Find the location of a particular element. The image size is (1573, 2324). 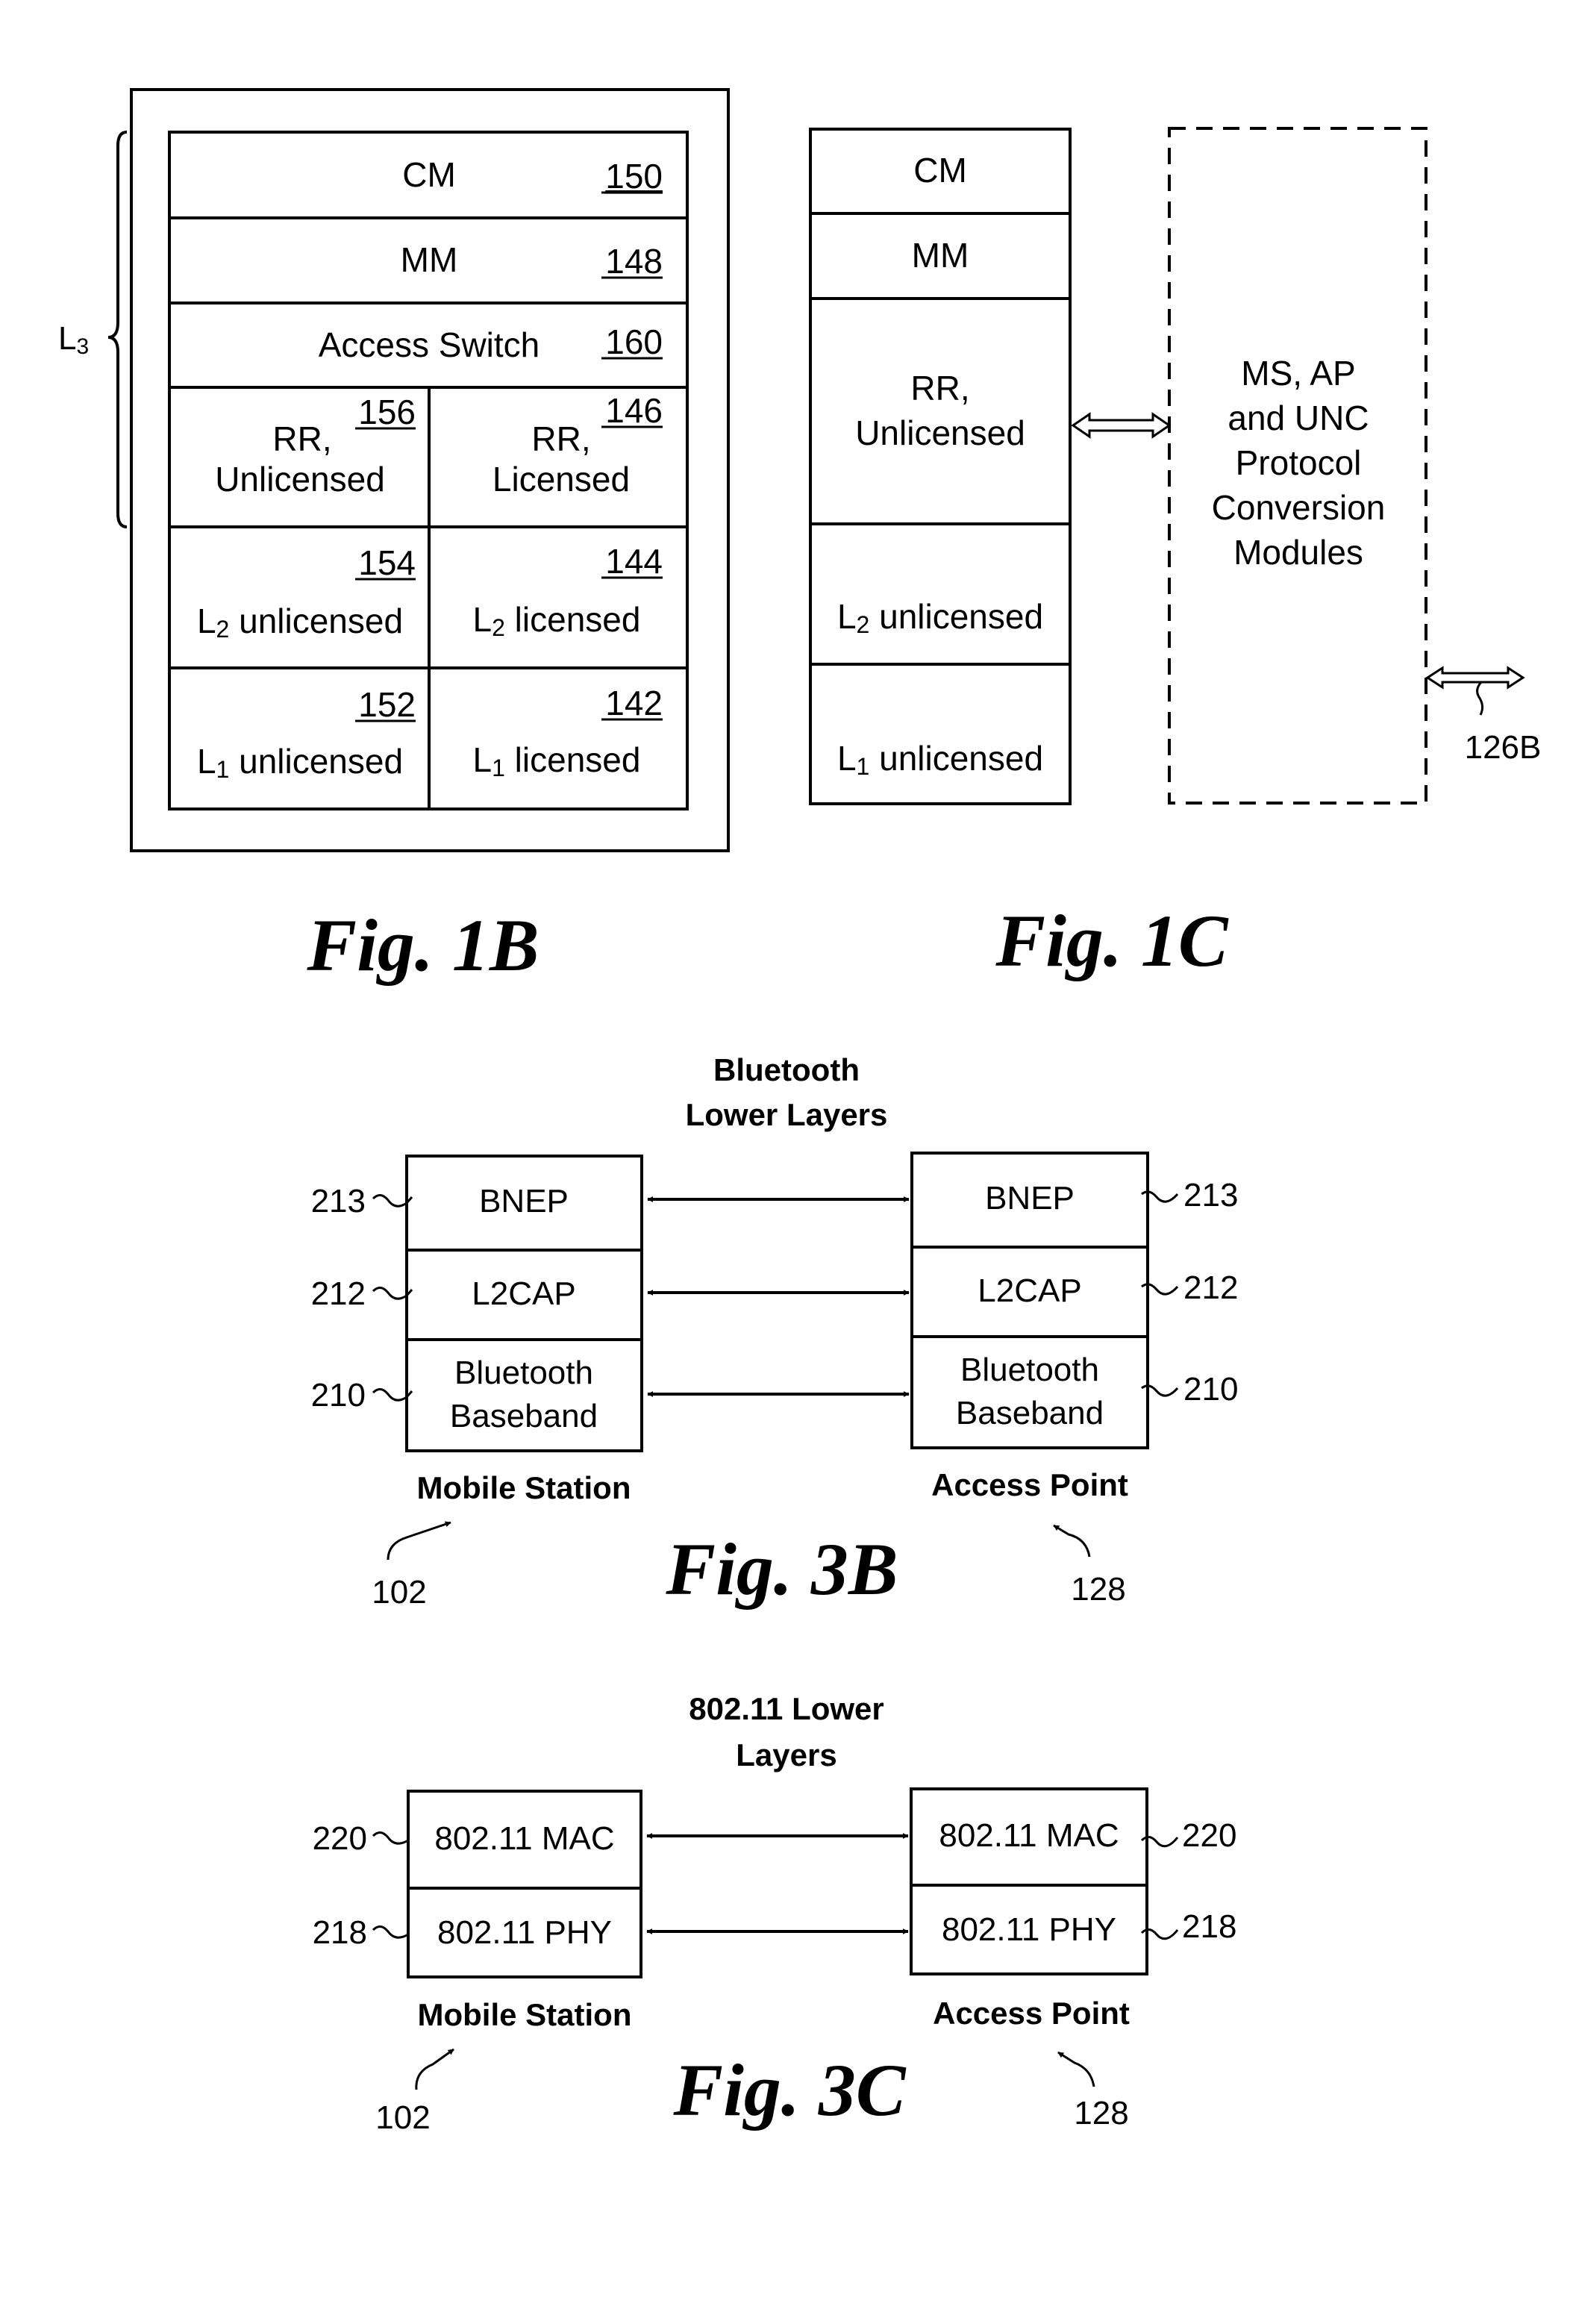

l3-label: L3 is located at coordinates (74, 339).